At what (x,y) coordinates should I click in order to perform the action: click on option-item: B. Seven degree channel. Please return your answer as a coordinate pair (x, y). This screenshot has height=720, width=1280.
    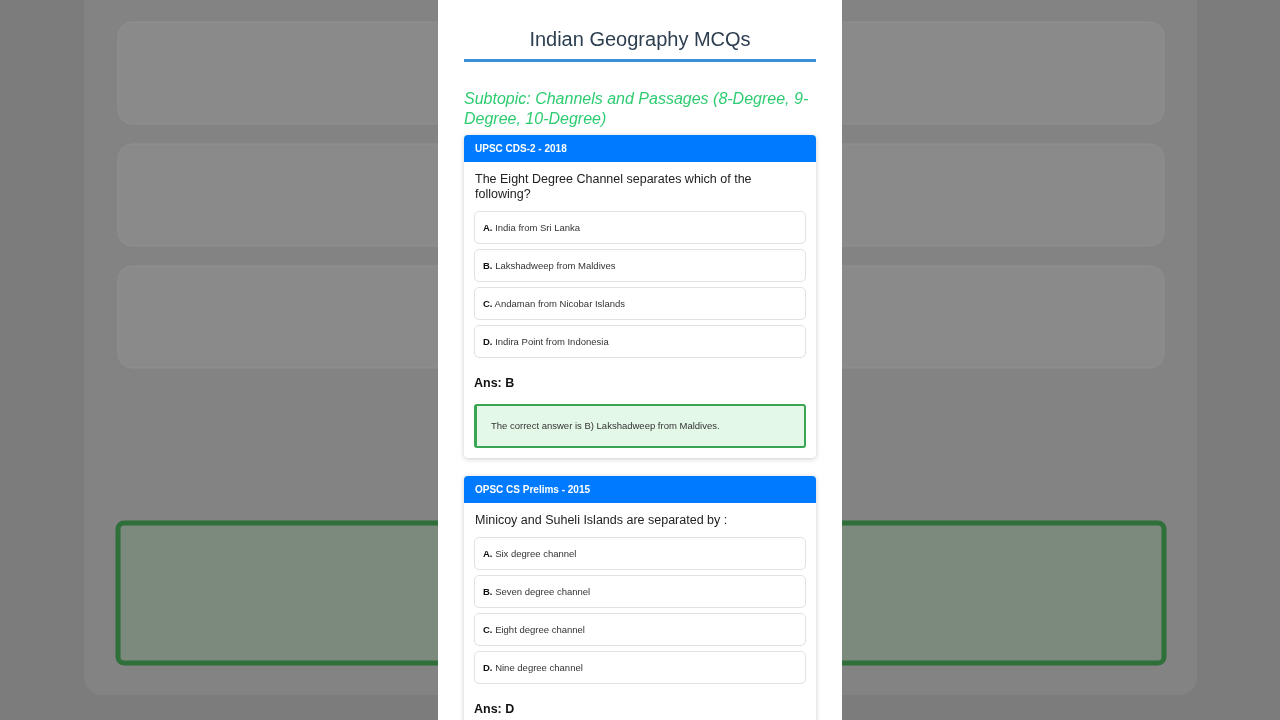
    Looking at the image, I should click on (640, 591).